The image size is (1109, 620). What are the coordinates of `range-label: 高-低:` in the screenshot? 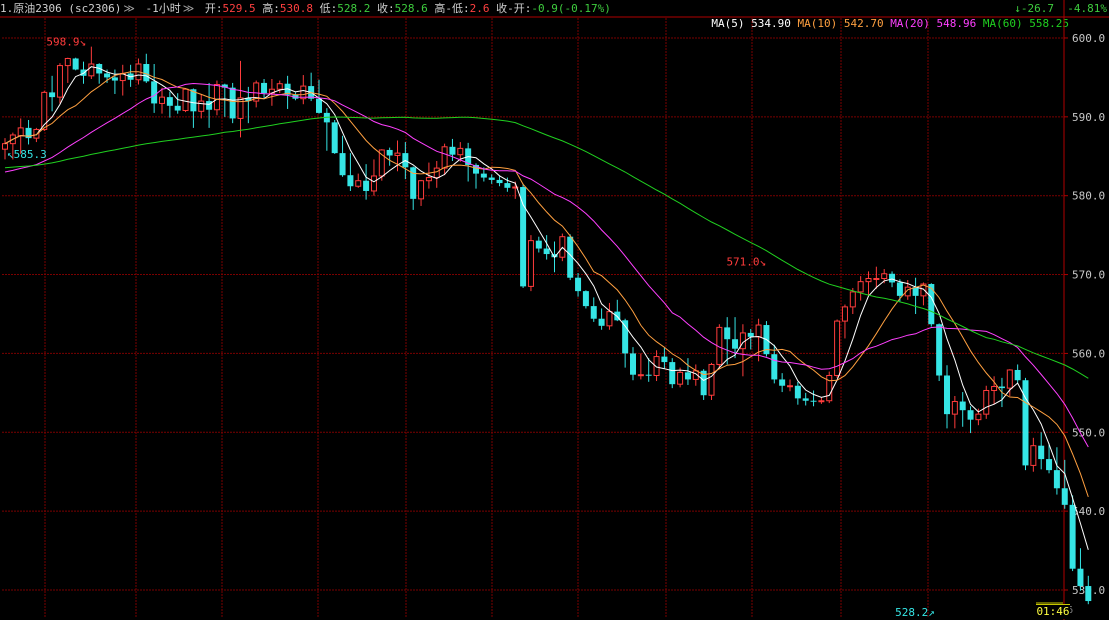 It's located at (452, 8).